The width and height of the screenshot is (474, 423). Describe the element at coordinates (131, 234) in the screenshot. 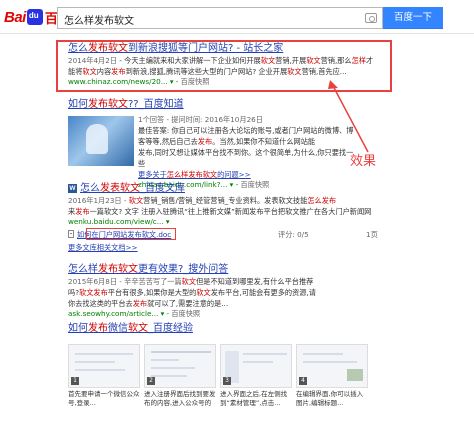

I see `doc-highlight-box` at that location.